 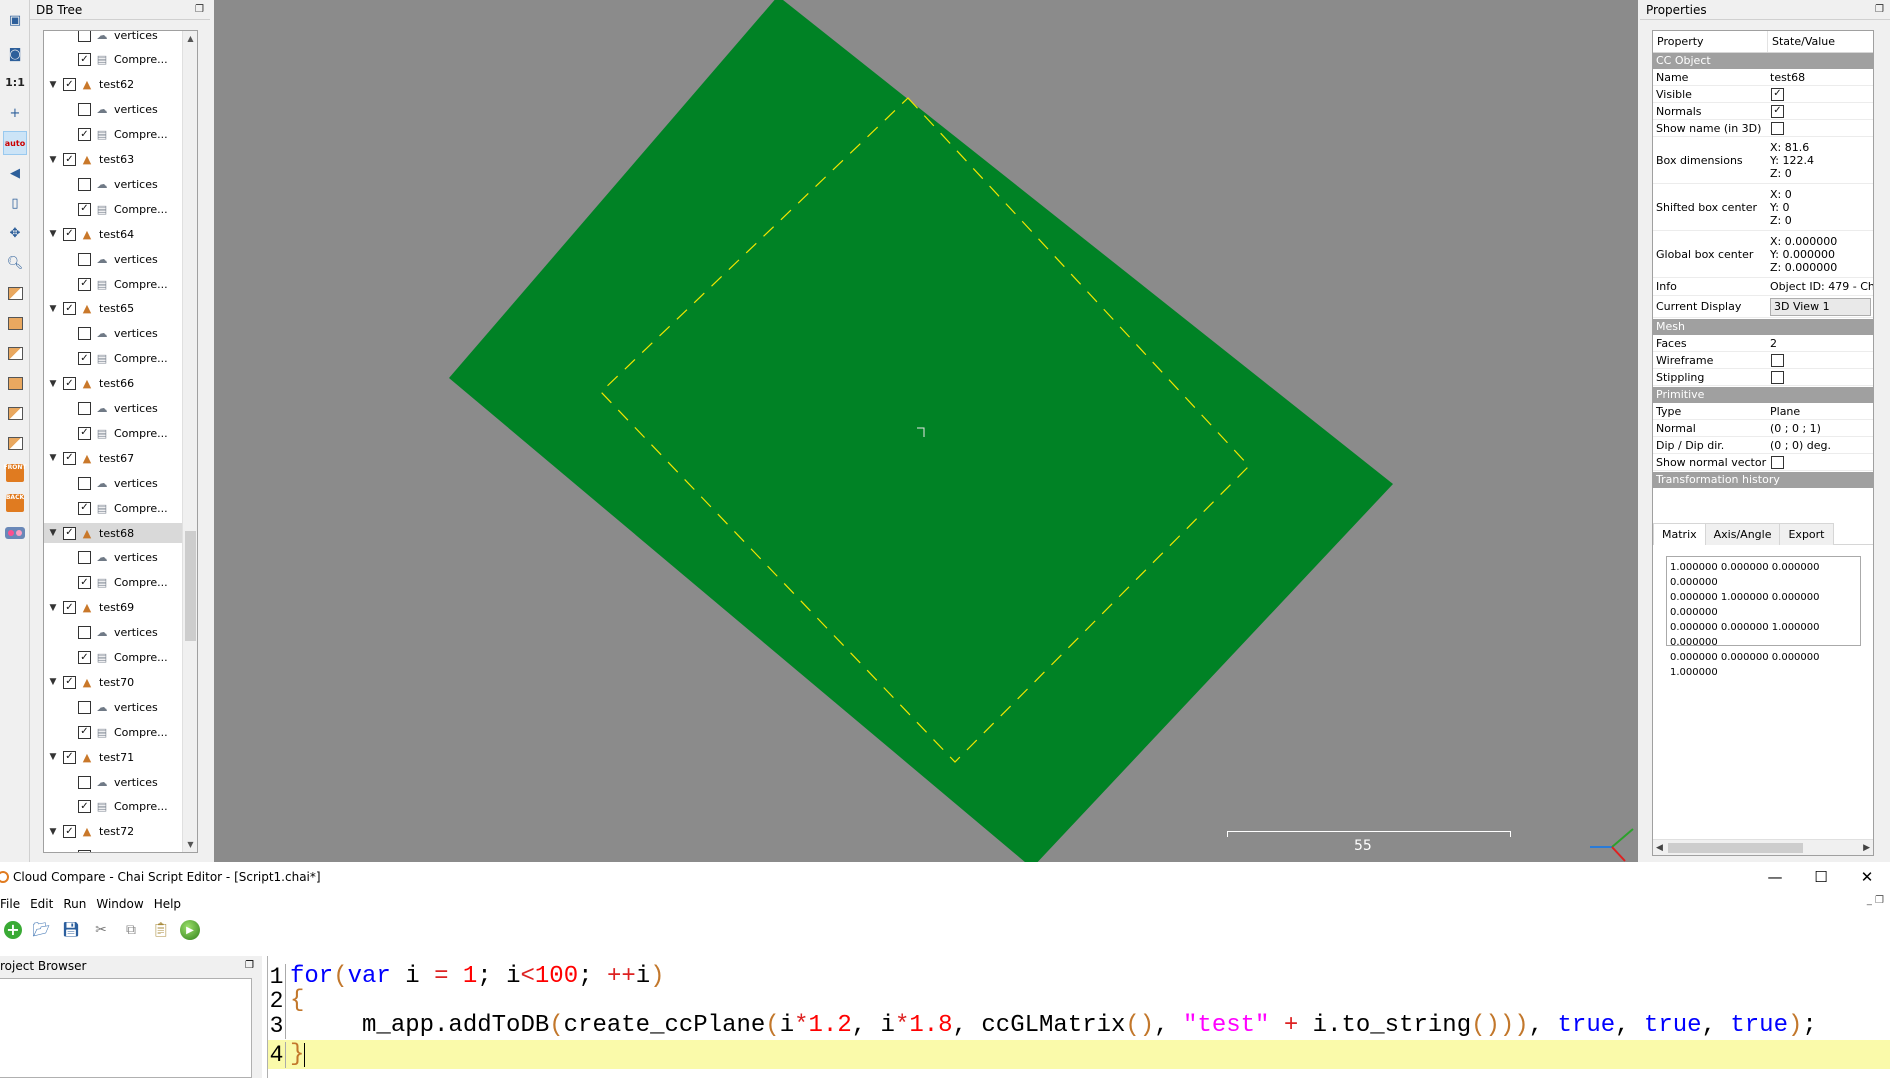 I want to click on cut-icon: ✂, so click(x=101, y=930).